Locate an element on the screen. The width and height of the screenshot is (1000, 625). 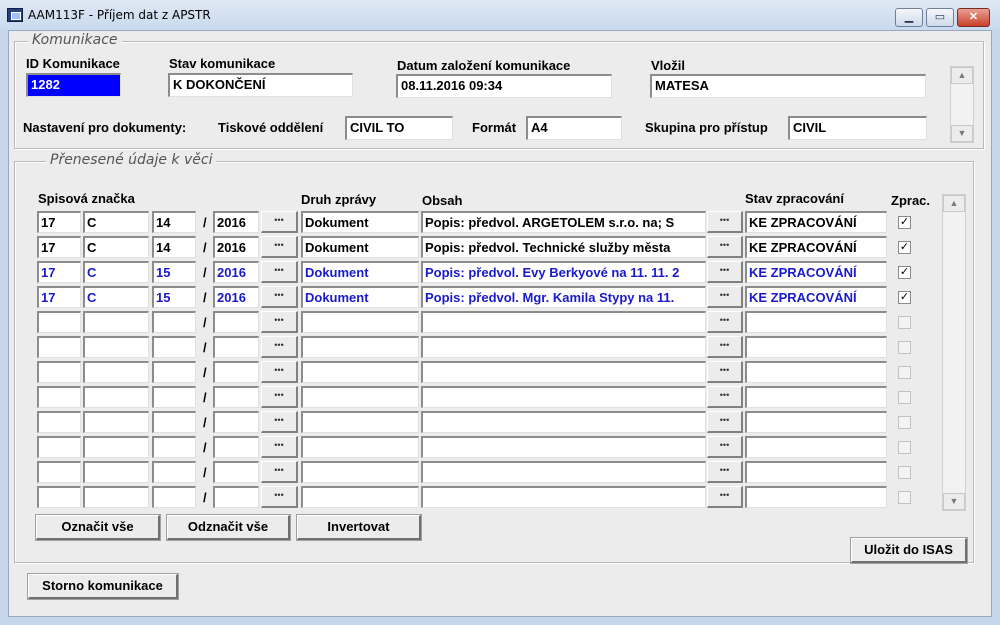
cell-obsah: Popis: předvol. Technické služby města is located at coordinates (563, 247).